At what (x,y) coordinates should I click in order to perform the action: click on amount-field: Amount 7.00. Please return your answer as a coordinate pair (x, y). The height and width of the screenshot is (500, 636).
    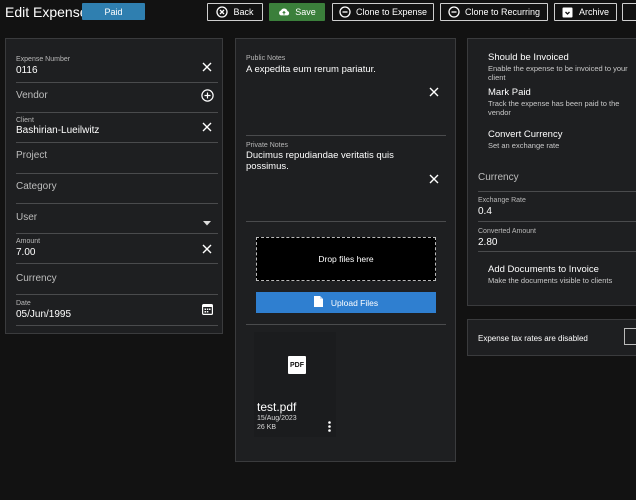
    Looking at the image, I should click on (117, 249).